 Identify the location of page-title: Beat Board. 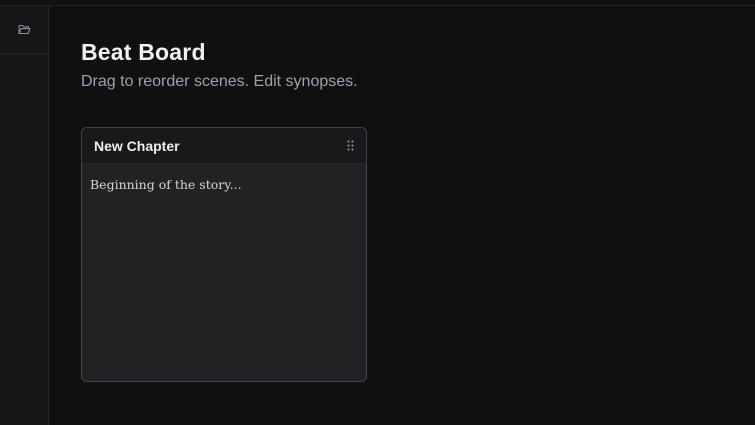
(143, 52).